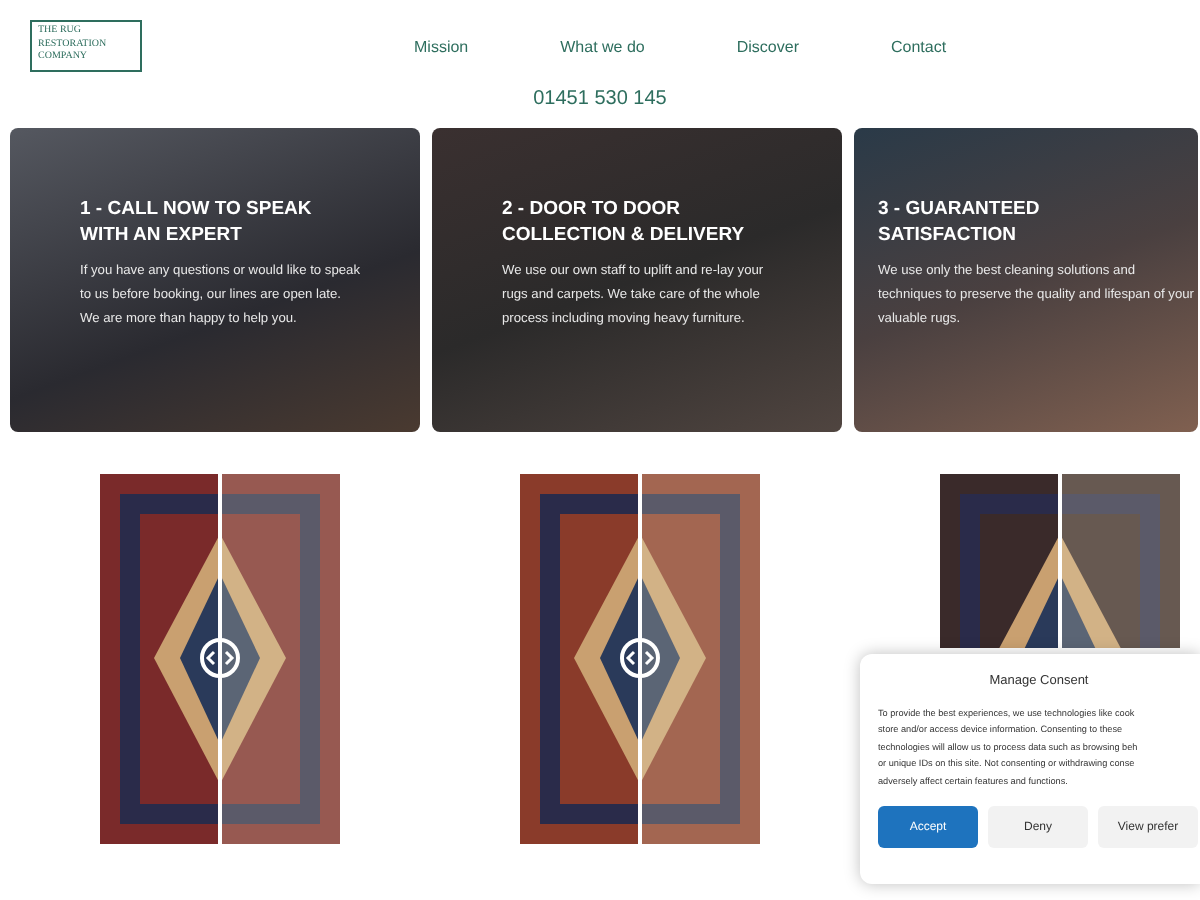 This screenshot has width=1200, height=900. I want to click on nav-link: Contact, so click(919, 46).